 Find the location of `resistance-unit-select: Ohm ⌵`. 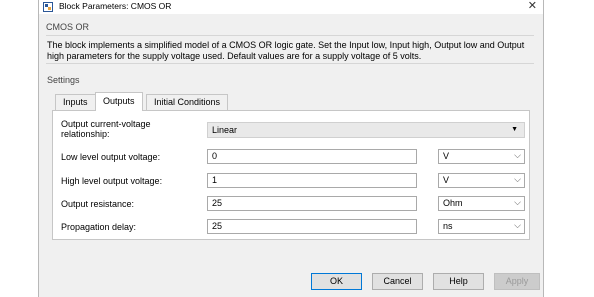

resistance-unit-select: Ohm ⌵ is located at coordinates (481, 203).